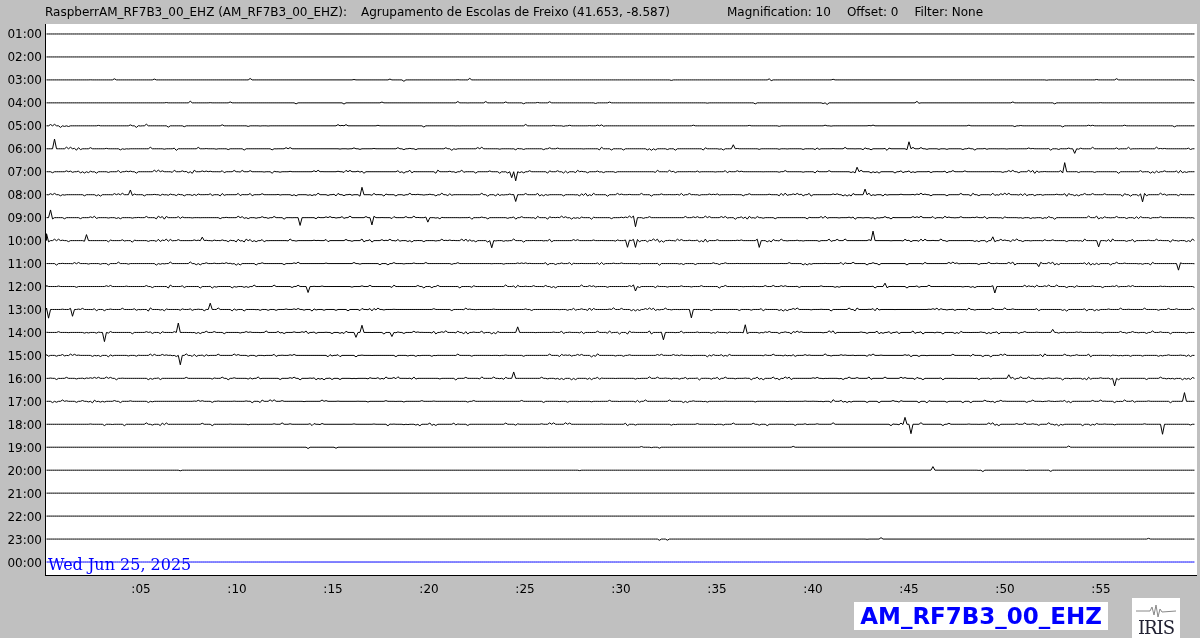  What do you see at coordinates (1156, 611) in the screenshot?
I see `seismogram-icon` at bounding box center [1156, 611].